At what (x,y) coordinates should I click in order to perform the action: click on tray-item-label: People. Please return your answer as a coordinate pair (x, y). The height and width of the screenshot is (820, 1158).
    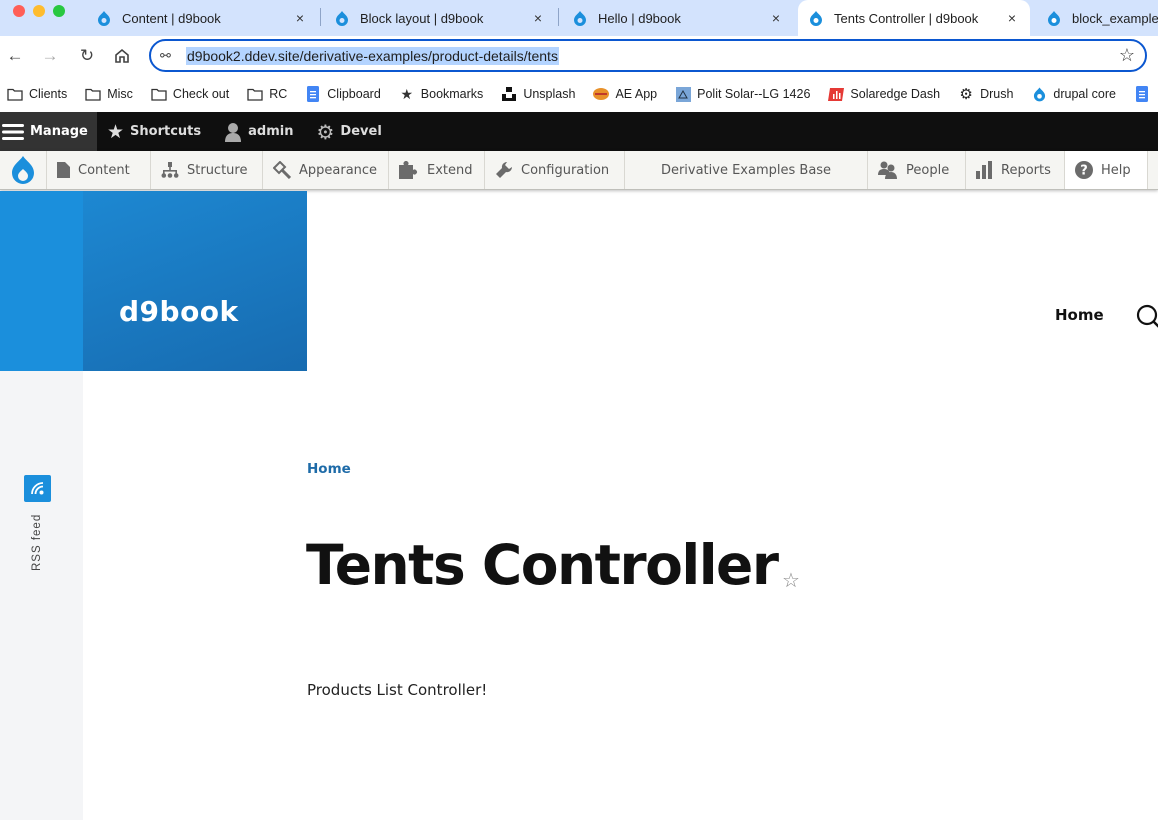
    Looking at the image, I should click on (928, 170).